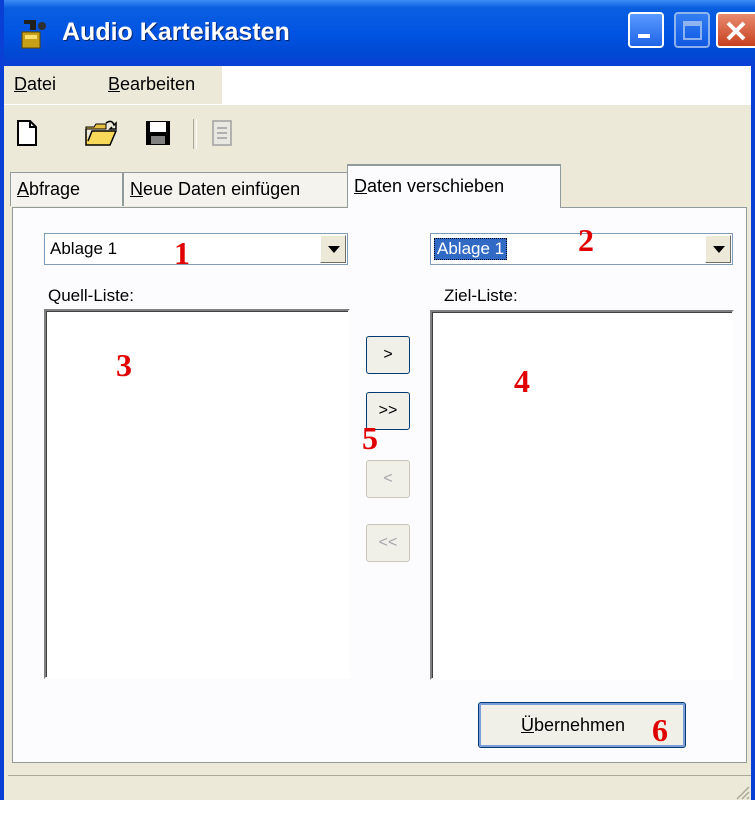 The image size is (755, 818). I want to click on menu-bar-filler, so click(486, 85).